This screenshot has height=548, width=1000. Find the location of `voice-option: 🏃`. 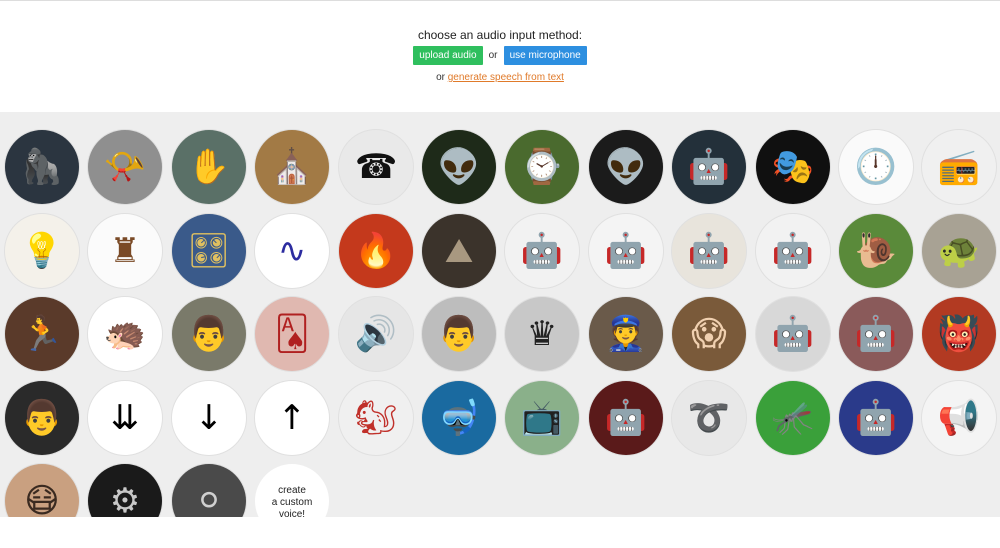

voice-option: 🏃 is located at coordinates (42, 334).